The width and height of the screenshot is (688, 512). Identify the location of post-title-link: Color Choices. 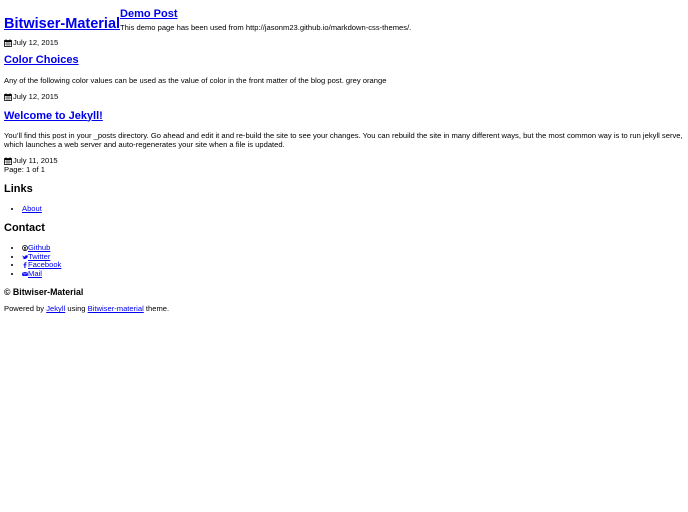
(41, 60).